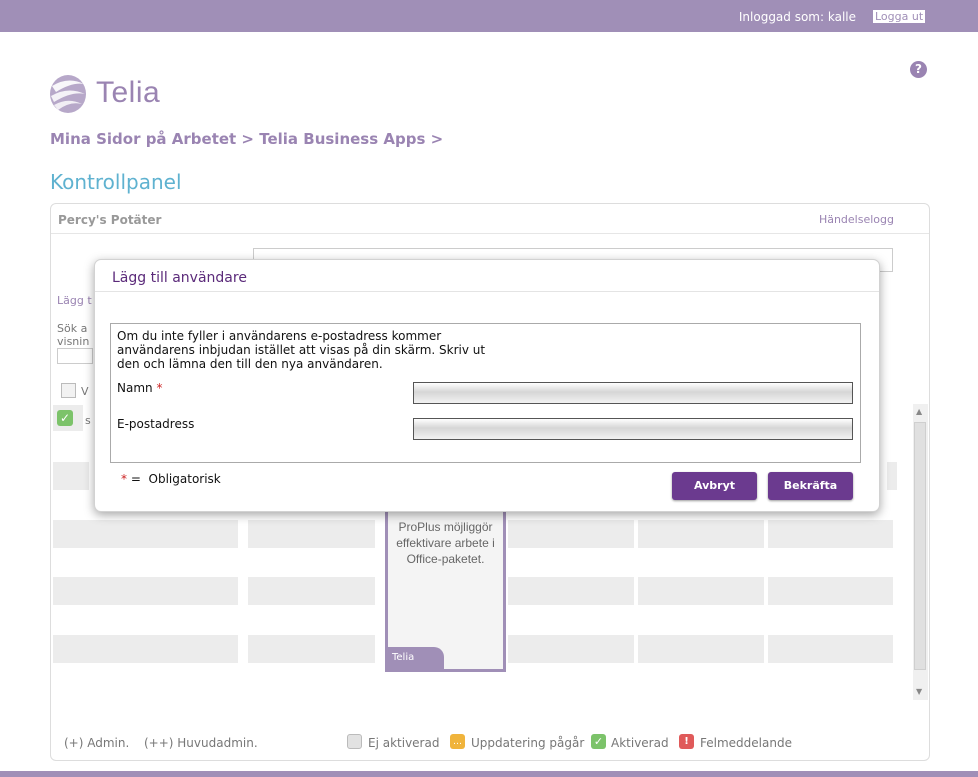  I want to click on background-row-label: s, so click(88, 420).